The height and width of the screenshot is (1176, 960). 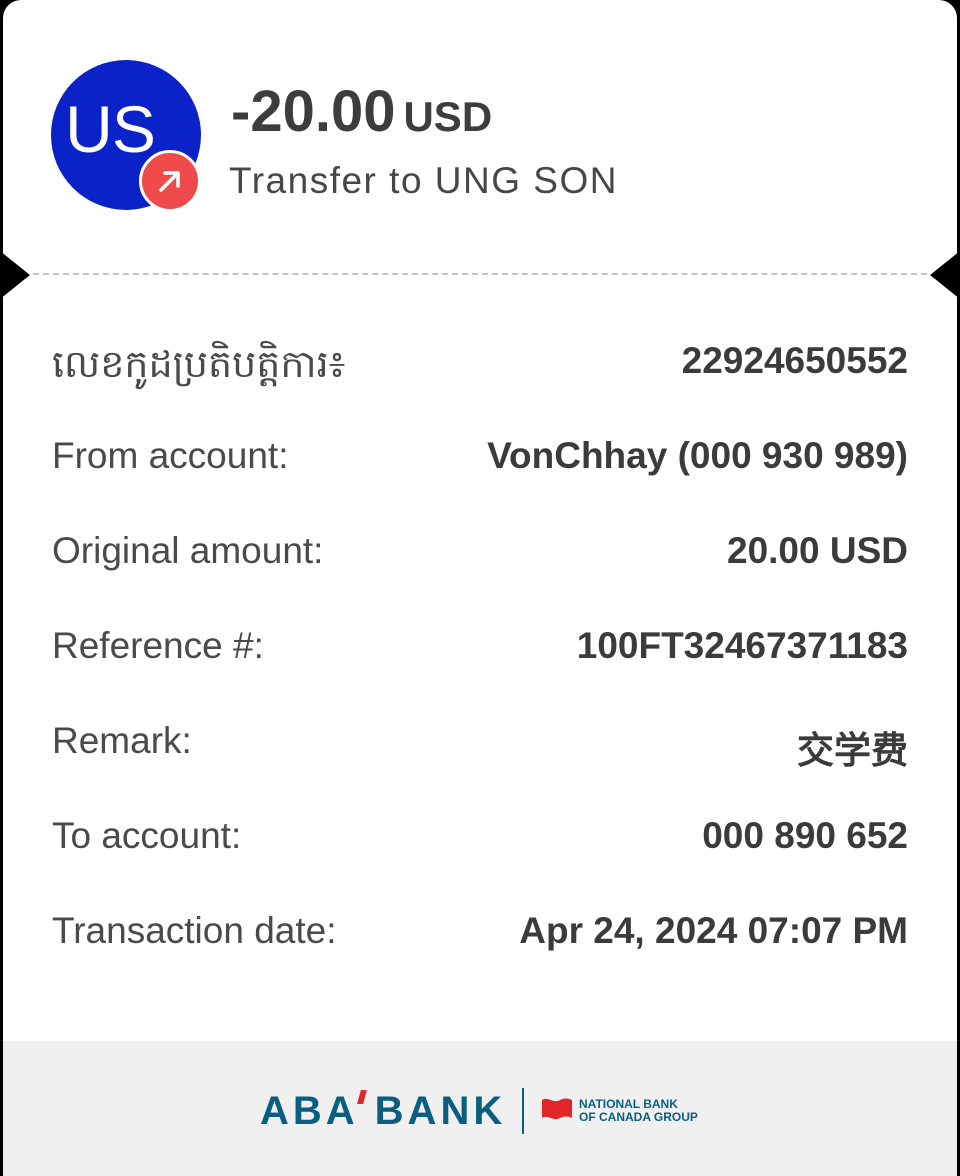 What do you see at coordinates (713, 930) in the screenshot?
I see `detail-value: Apr 24, 2024 07:07 PM` at bounding box center [713, 930].